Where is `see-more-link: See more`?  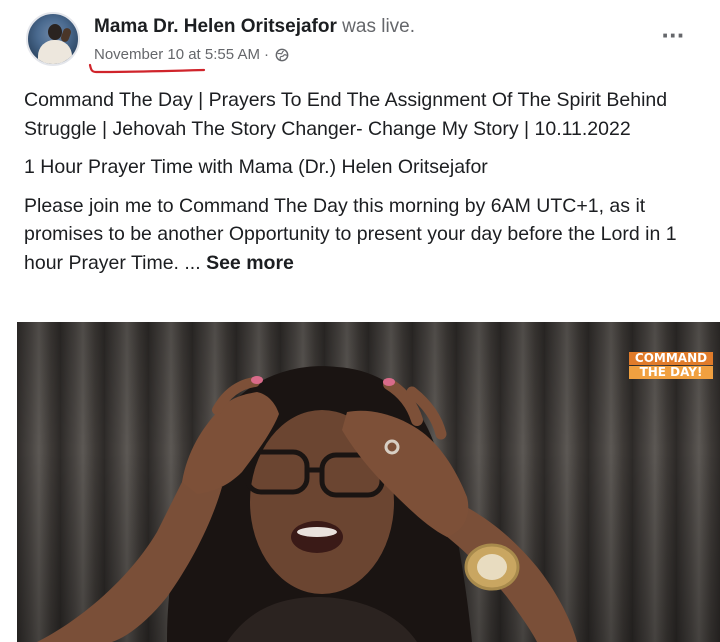 see-more-link: See more is located at coordinates (250, 263).